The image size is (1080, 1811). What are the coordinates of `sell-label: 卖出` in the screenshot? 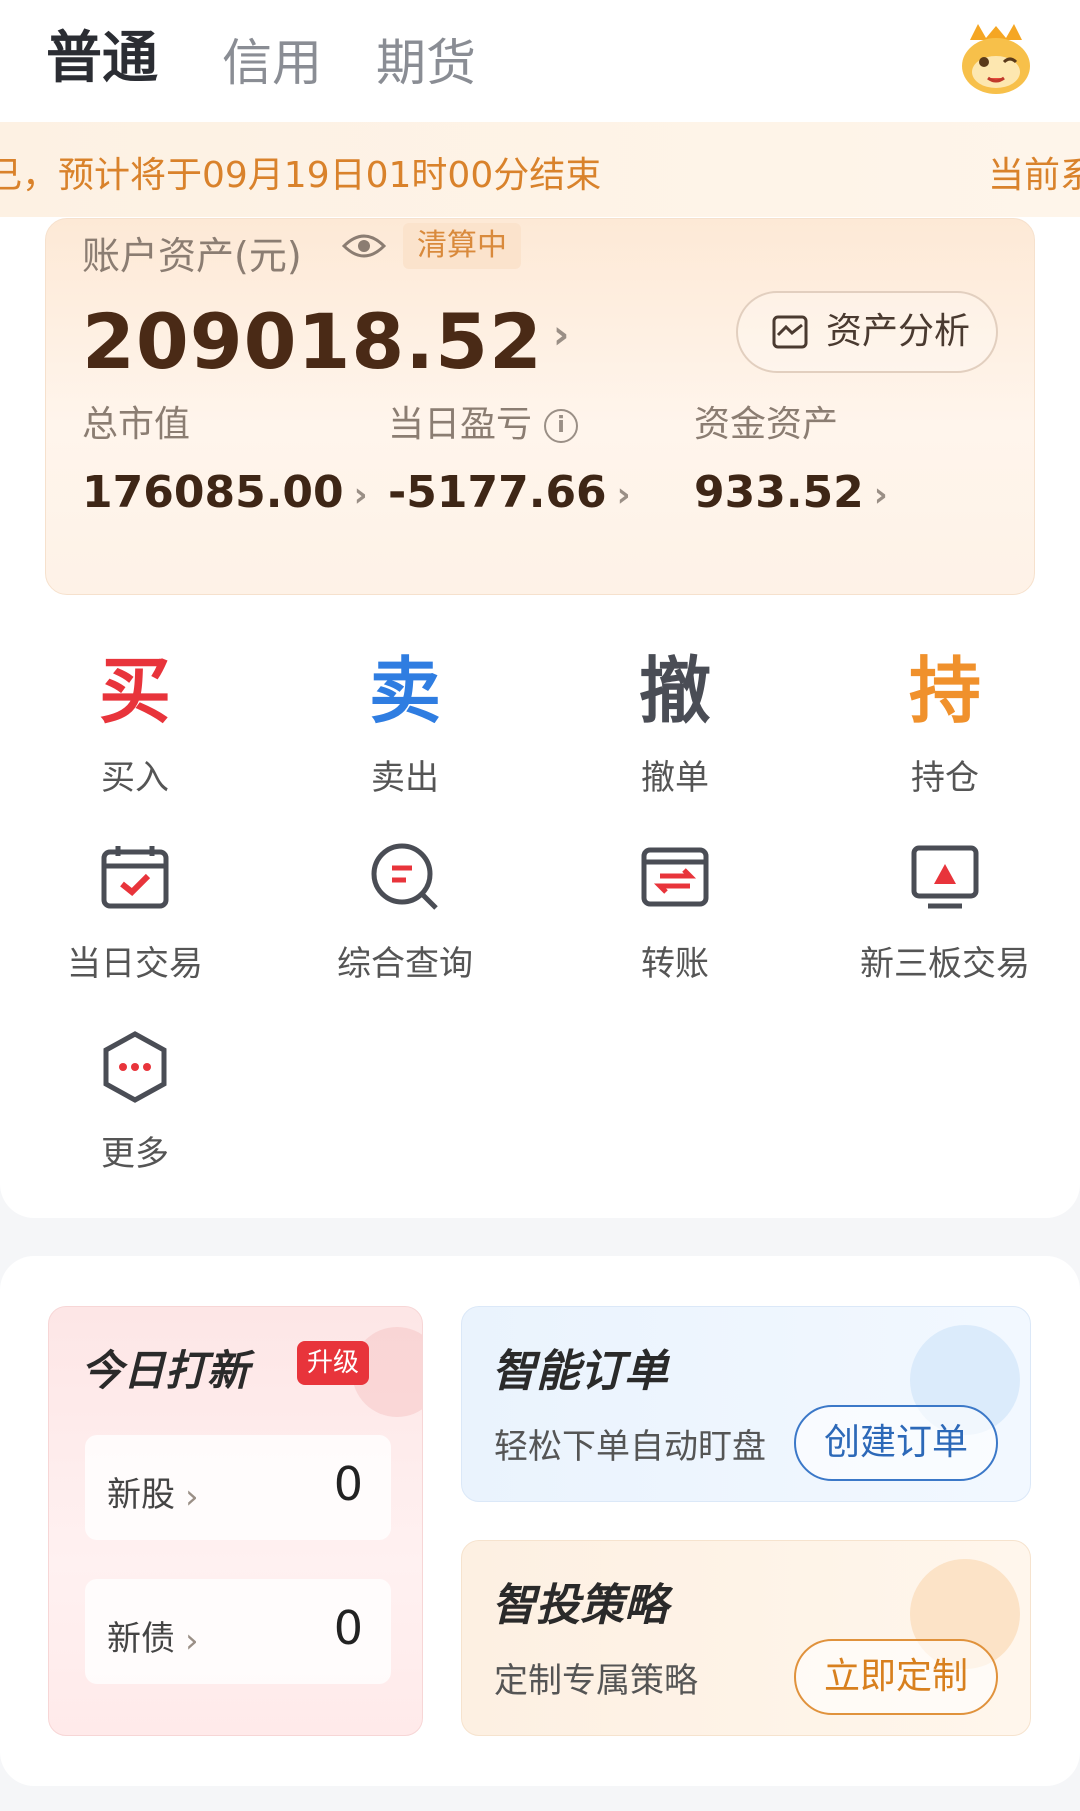 It's located at (405, 778).